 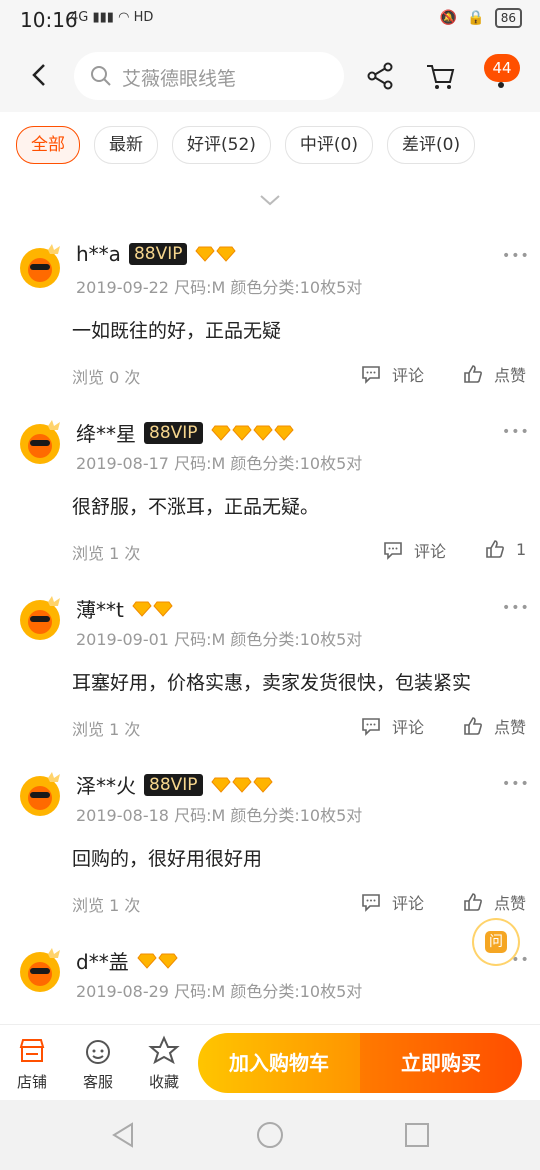 I want to click on tab-all: 全部, so click(x=48, y=145).